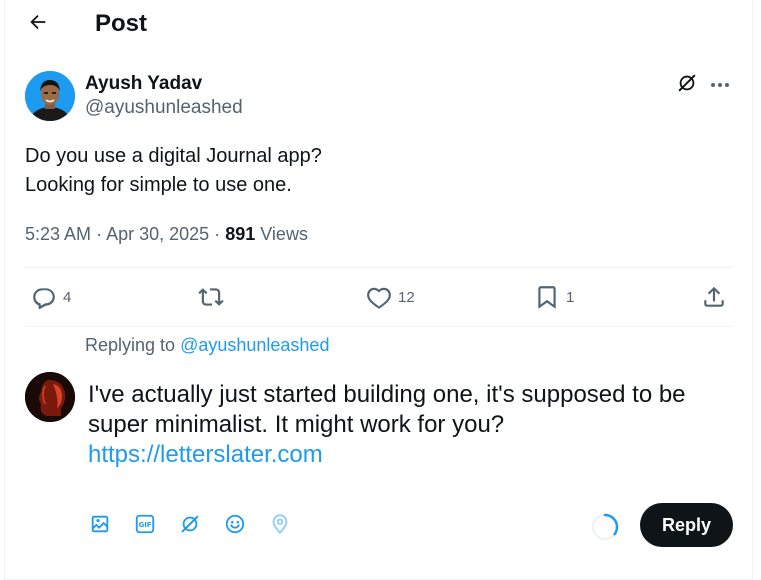 The image size is (761, 580). I want to click on location-button, so click(280, 526).